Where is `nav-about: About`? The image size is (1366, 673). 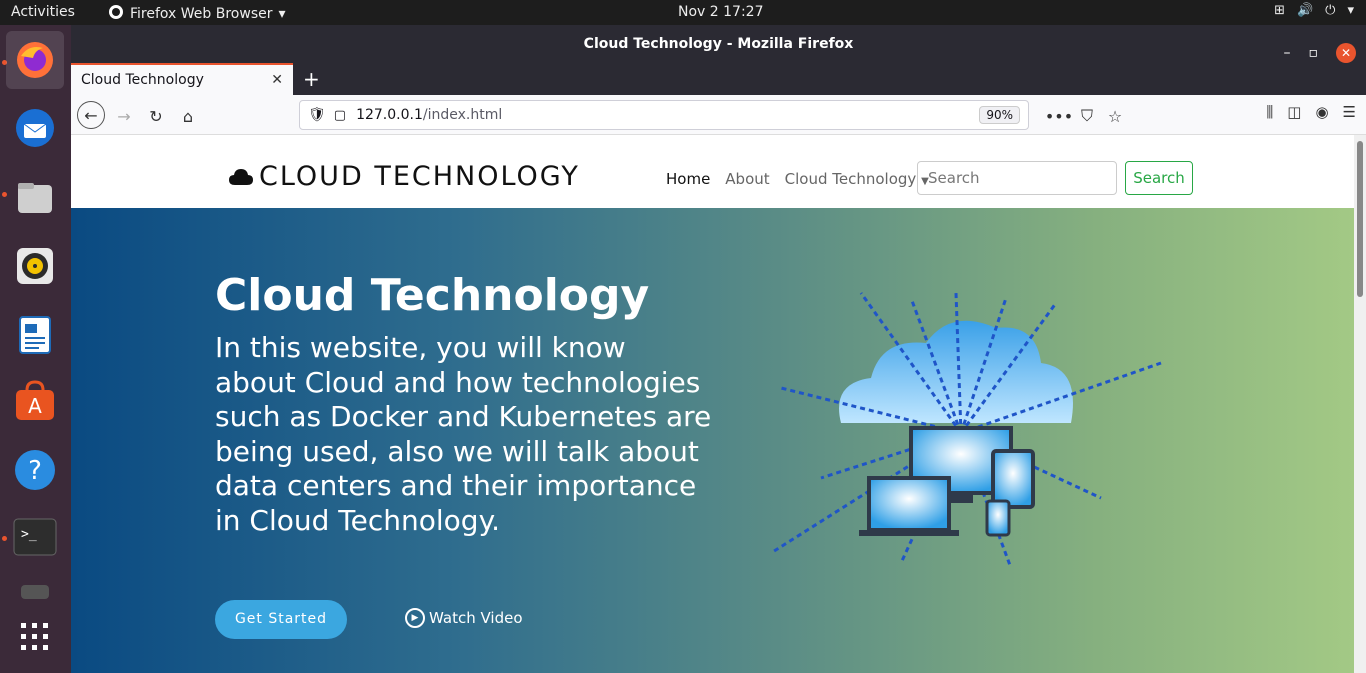
nav-about: About is located at coordinates (747, 179).